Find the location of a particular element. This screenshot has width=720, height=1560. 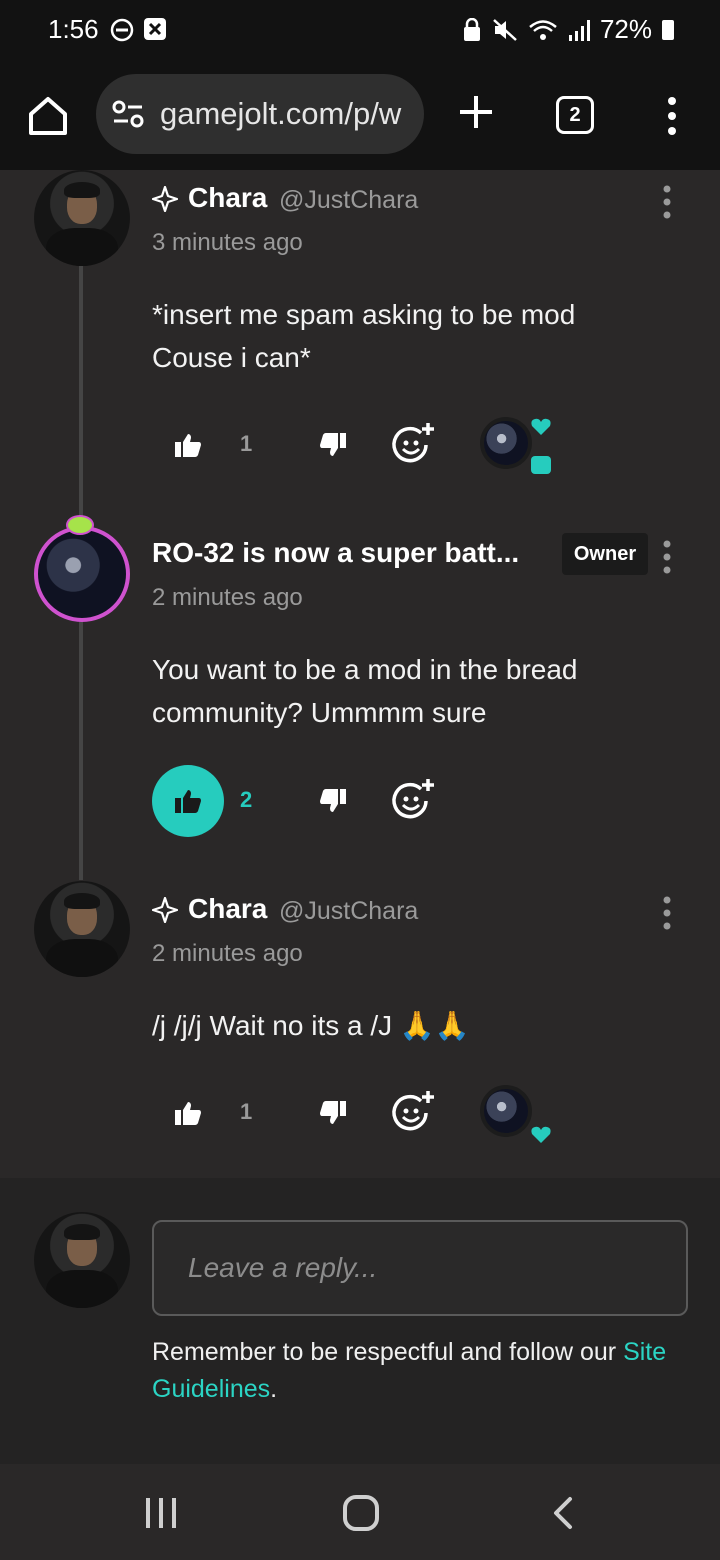

comment-body: /j /j/j Wait no its a /J 🙏🙏 is located at coordinates (311, 1025).